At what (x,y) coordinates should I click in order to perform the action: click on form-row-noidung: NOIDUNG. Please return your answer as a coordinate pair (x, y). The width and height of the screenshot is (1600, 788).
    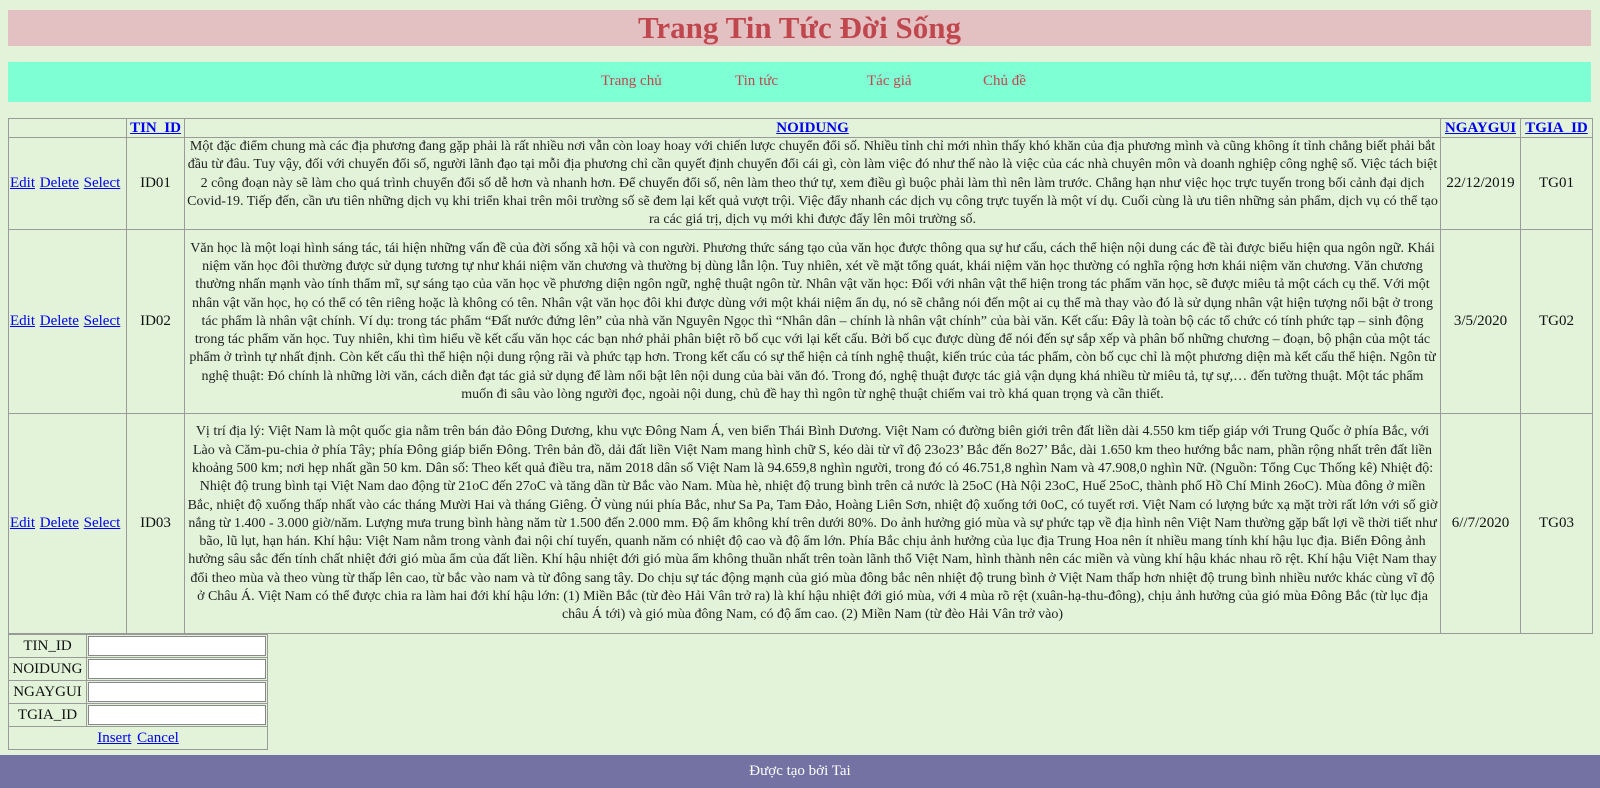
    Looking at the image, I should click on (138, 669).